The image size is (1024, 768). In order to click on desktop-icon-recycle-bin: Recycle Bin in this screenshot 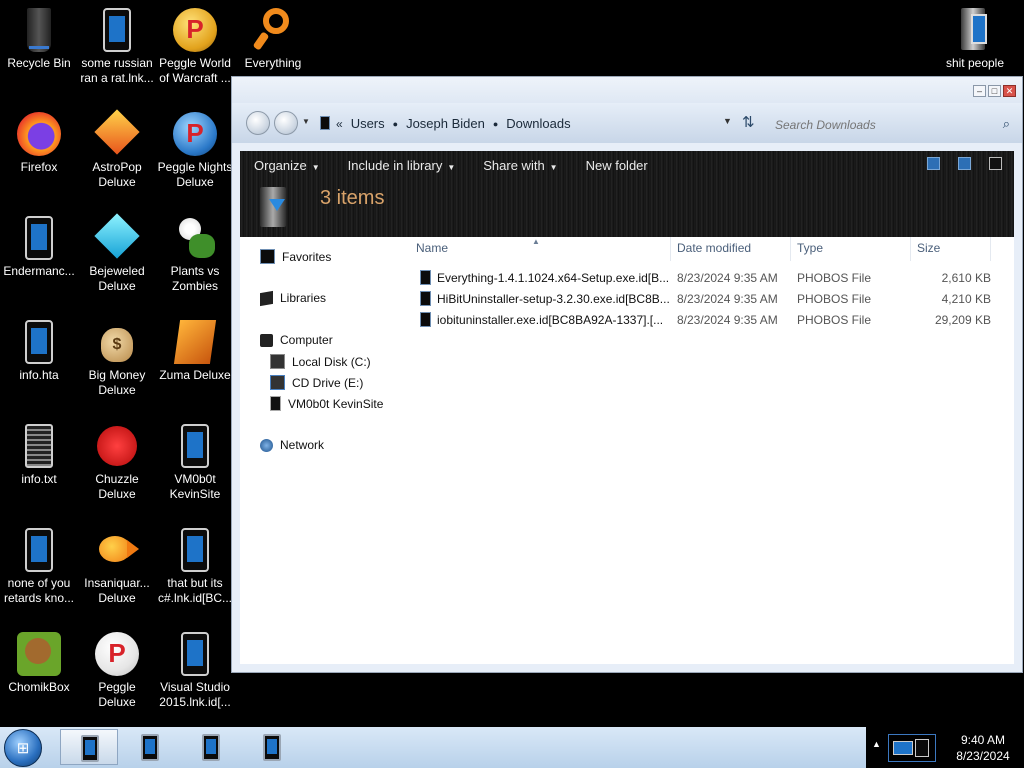, I will do `click(39, 38)`.